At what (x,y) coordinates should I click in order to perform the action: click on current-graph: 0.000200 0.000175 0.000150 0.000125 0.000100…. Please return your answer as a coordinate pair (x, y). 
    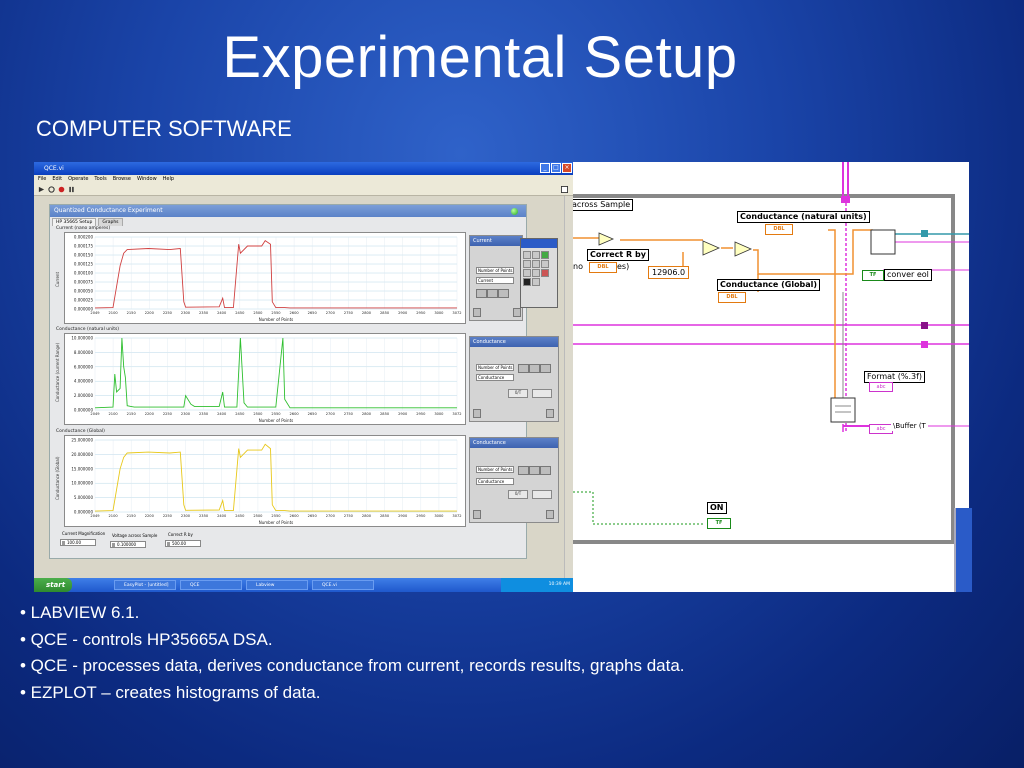
    Looking at the image, I should click on (265, 278).